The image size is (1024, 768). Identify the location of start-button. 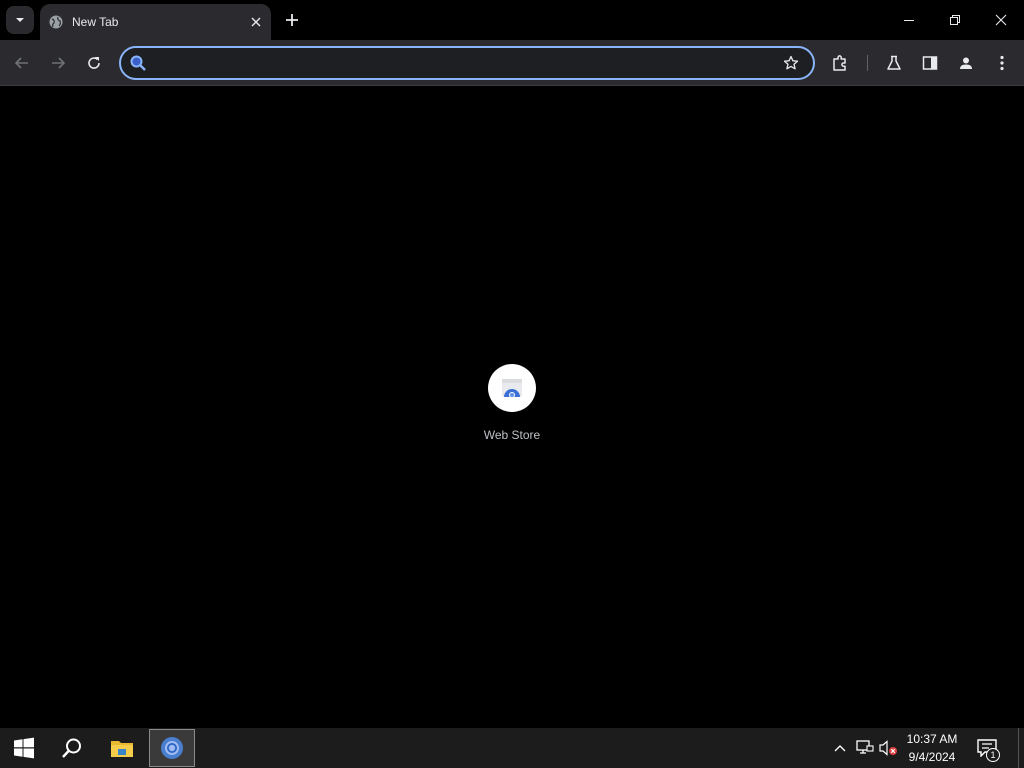
(24, 748).